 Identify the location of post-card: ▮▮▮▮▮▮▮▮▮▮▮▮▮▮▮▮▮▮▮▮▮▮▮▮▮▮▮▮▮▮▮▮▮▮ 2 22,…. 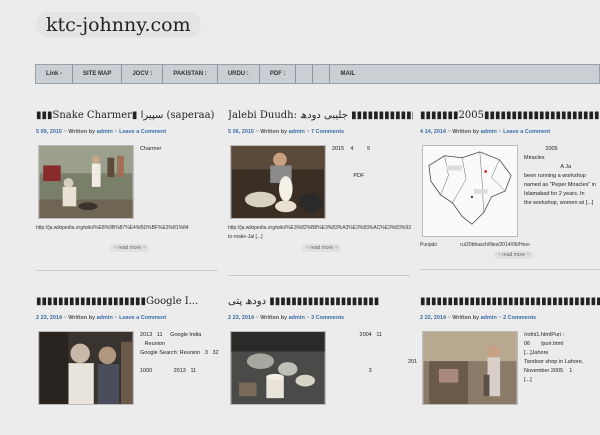
(510, 365).